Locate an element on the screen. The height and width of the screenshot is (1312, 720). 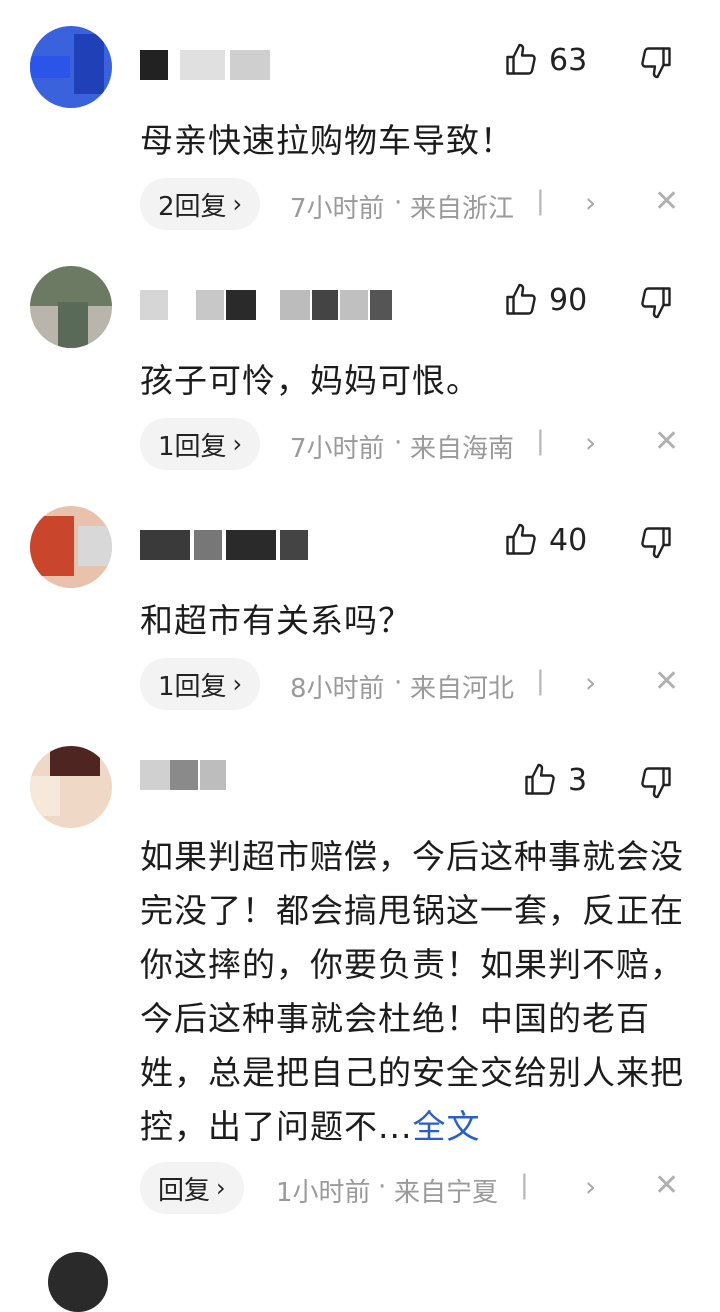
comment-text: 和超市有关系吗？ is located at coordinates (276, 620).